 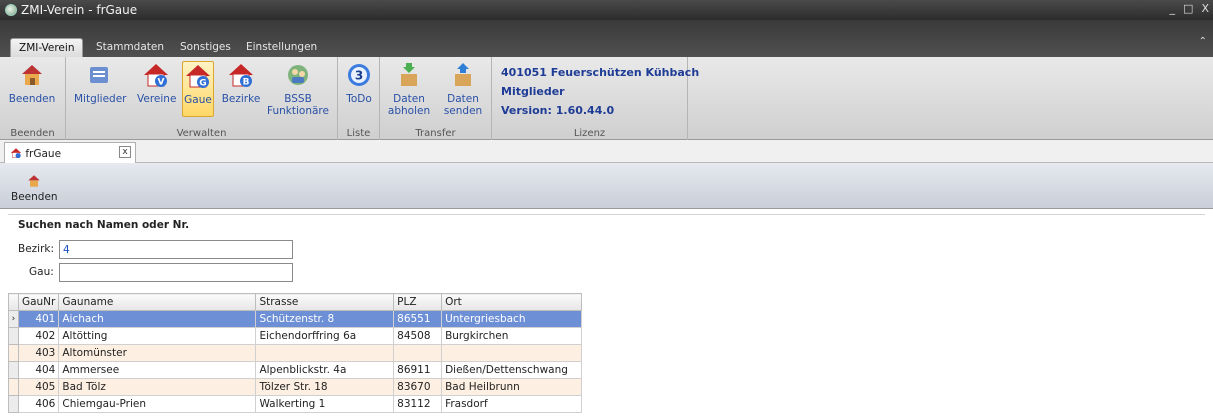 I want to click on group-label: Lizenz, so click(x=589, y=133).